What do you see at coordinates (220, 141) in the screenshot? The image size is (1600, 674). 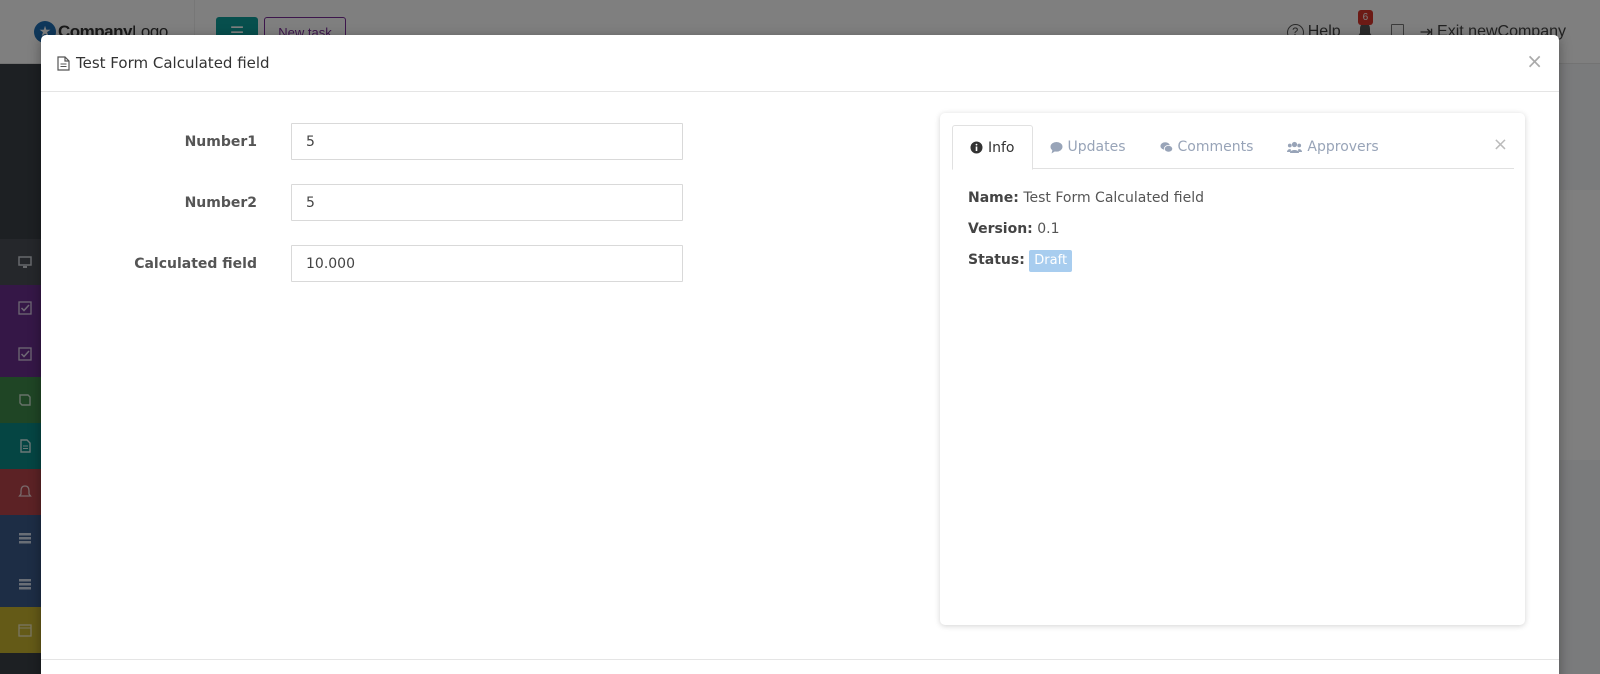 I see `number1-label: Number1` at bounding box center [220, 141].